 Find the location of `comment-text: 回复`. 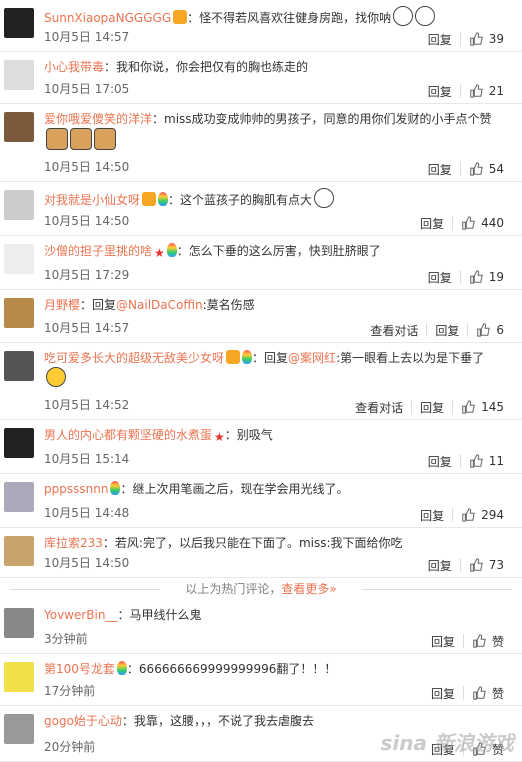

comment-text: 回复 is located at coordinates (276, 358).